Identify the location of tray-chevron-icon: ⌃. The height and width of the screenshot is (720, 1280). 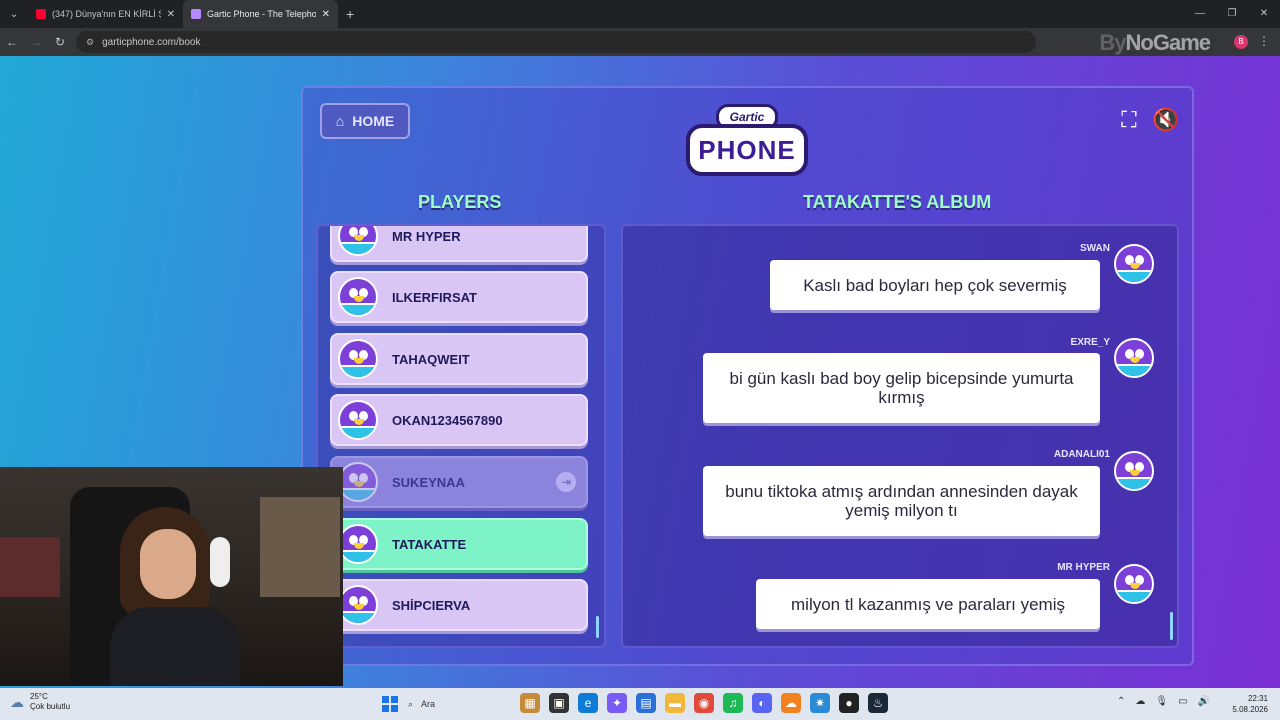
(1121, 701).